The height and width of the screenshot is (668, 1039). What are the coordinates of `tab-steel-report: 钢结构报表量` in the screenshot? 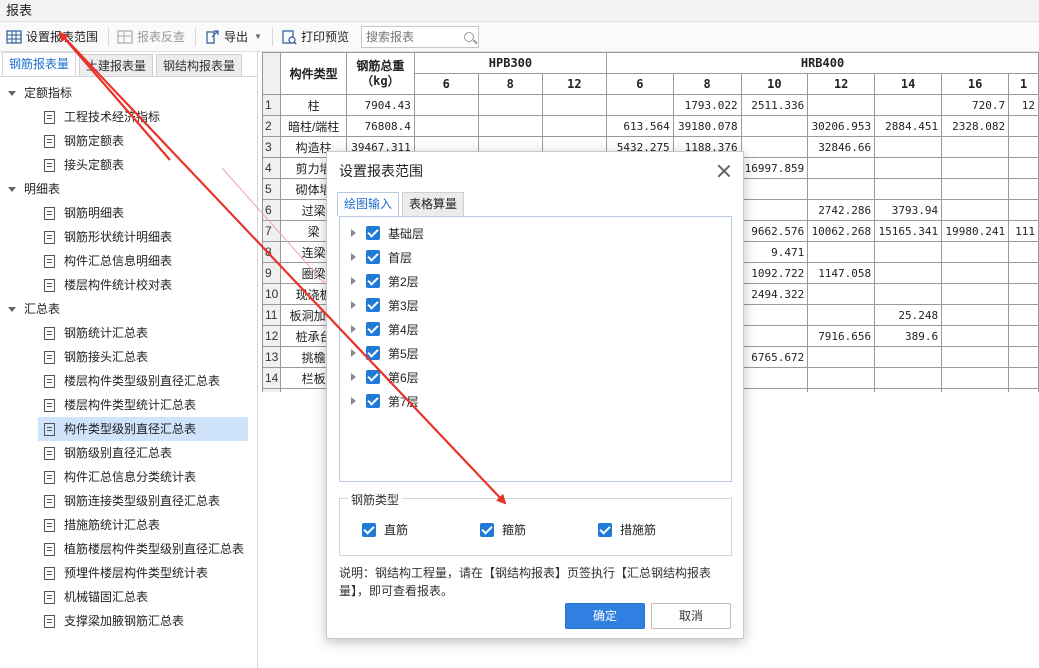 It's located at (199, 65).